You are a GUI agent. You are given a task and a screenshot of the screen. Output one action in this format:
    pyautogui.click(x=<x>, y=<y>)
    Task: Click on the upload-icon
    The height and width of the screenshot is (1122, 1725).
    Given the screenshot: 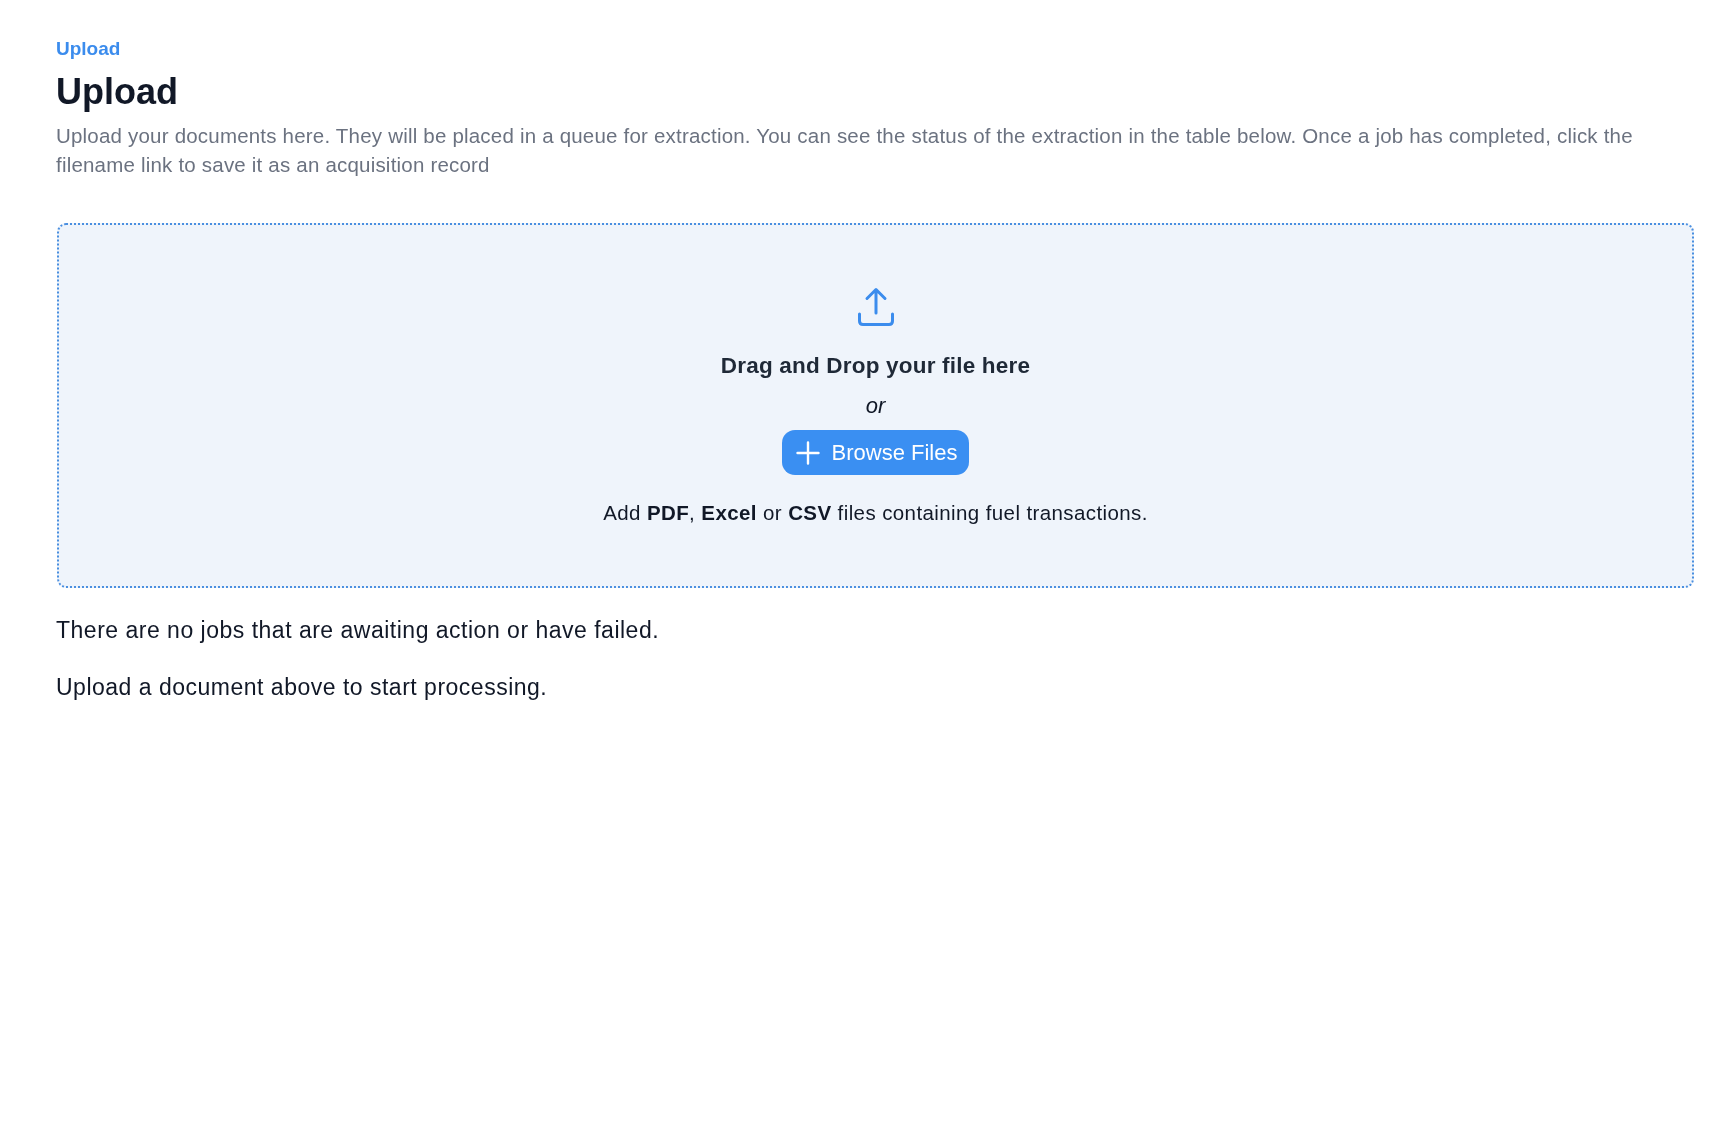 What is the action you would take?
    pyautogui.click(x=875, y=307)
    